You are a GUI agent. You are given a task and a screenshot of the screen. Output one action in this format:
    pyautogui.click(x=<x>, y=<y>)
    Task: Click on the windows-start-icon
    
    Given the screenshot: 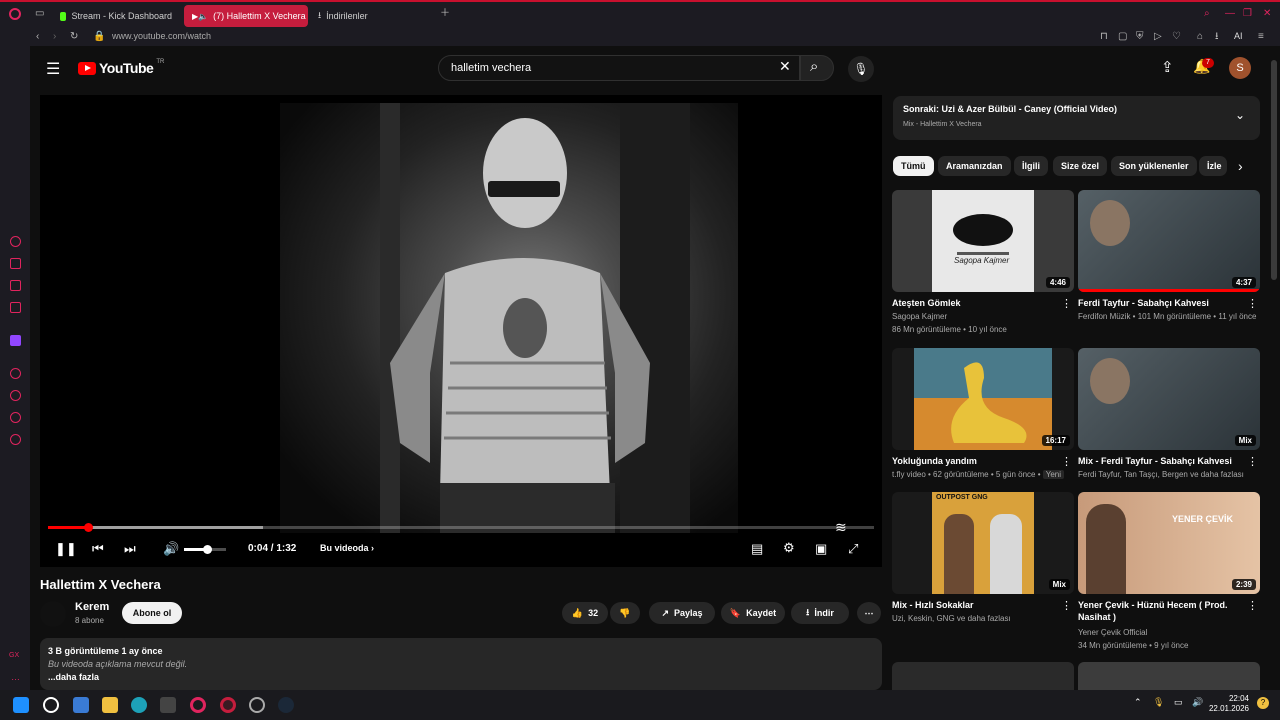 What is the action you would take?
    pyautogui.click(x=21, y=705)
    